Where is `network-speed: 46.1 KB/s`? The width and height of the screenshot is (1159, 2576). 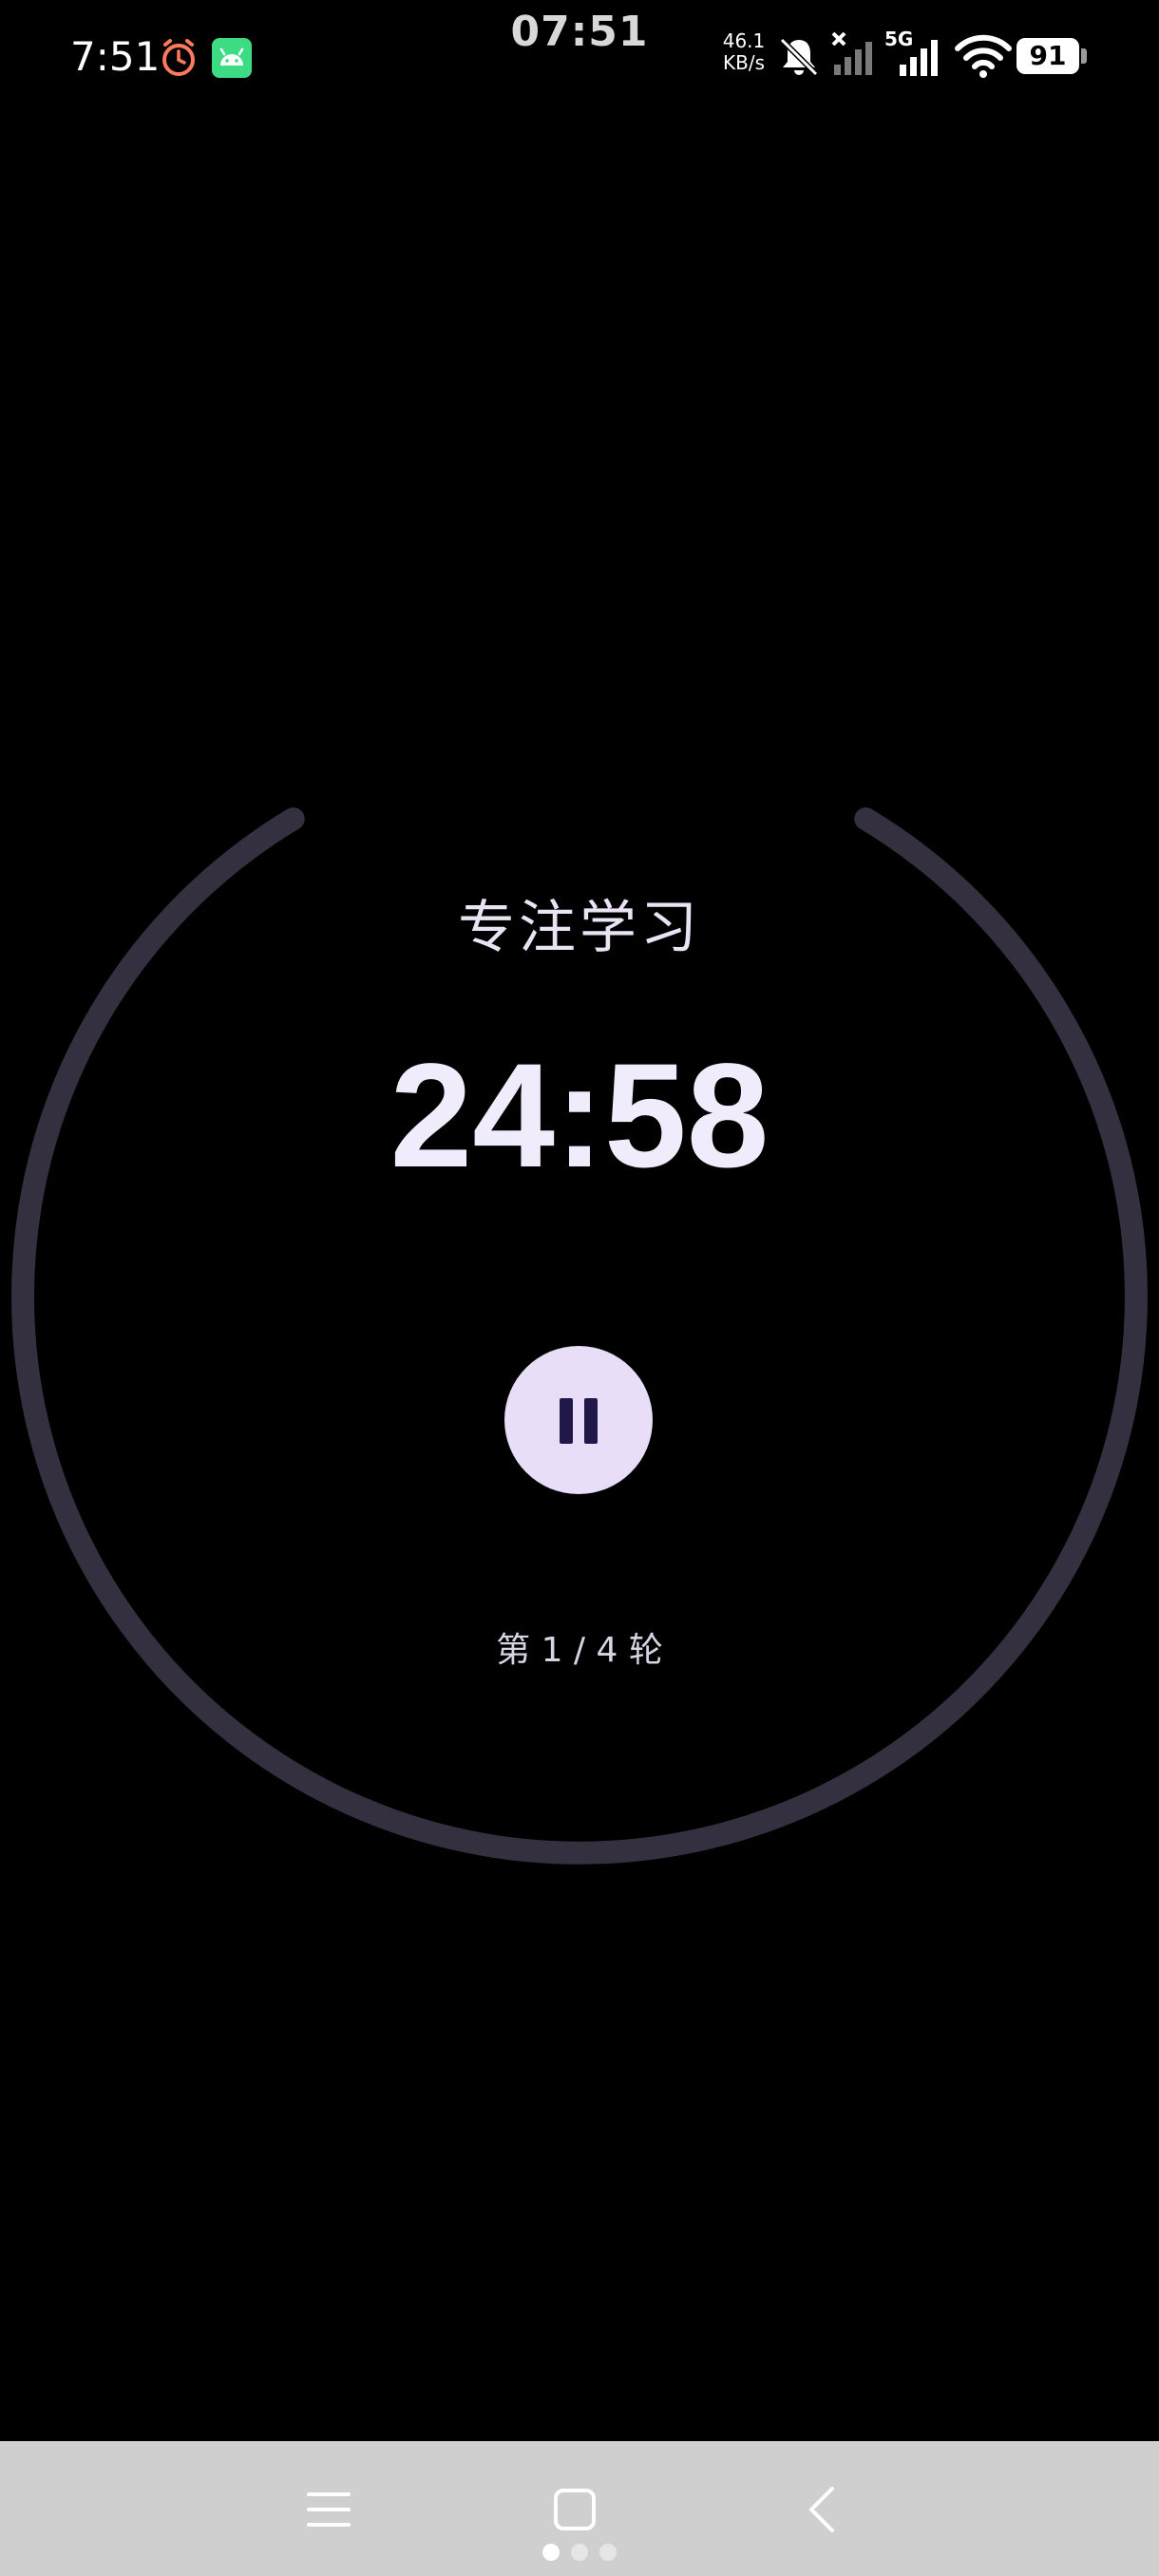
network-speed: 46.1 KB/s is located at coordinates (743, 52).